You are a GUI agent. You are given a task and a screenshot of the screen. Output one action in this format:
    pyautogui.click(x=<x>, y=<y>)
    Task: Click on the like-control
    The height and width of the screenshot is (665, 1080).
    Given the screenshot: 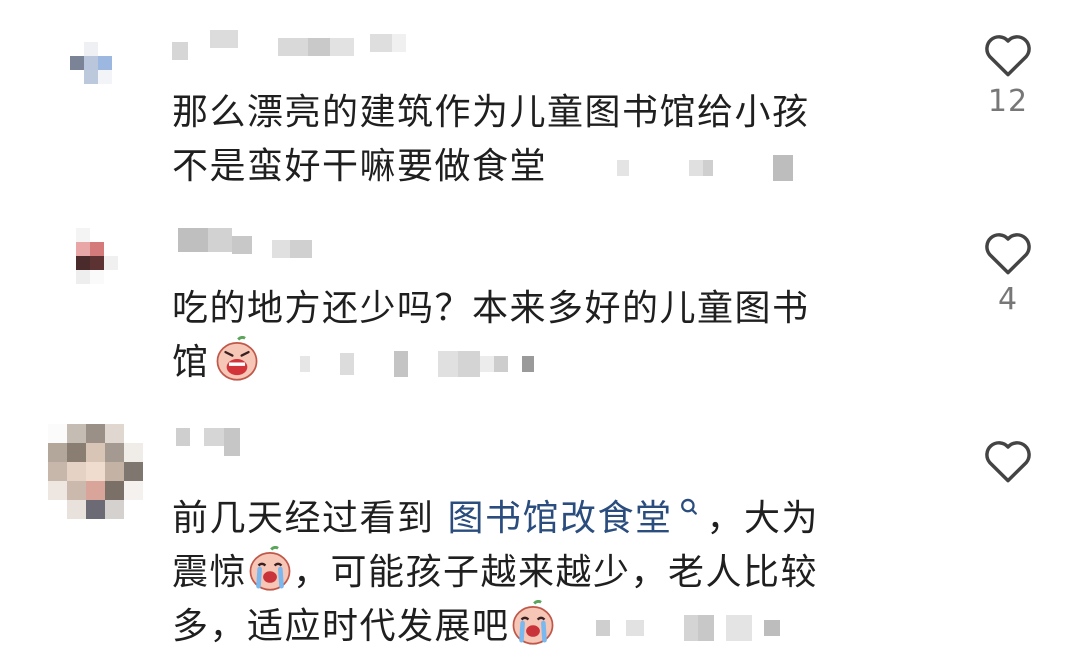 What is the action you would take?
    pyautogui.click(x=1008, y=463)
    